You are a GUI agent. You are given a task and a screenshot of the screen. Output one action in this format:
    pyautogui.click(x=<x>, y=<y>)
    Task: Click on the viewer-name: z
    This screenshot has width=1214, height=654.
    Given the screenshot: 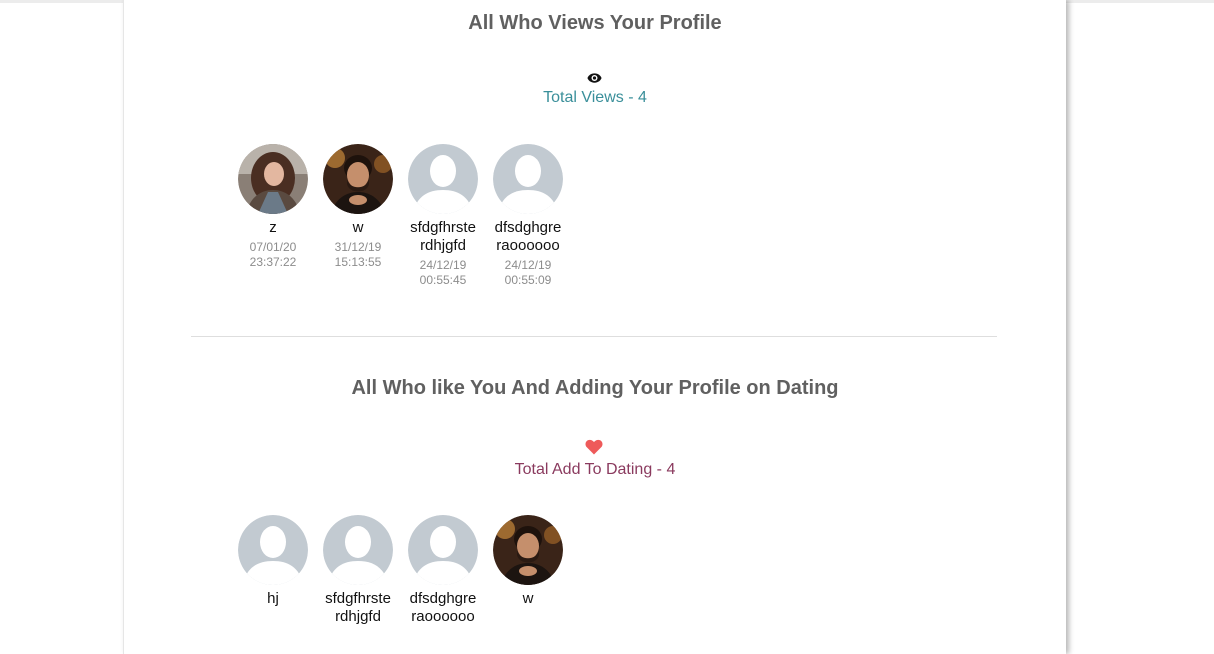 What is the action you would take?
    pyautogui.click(x=273, y=228)
    